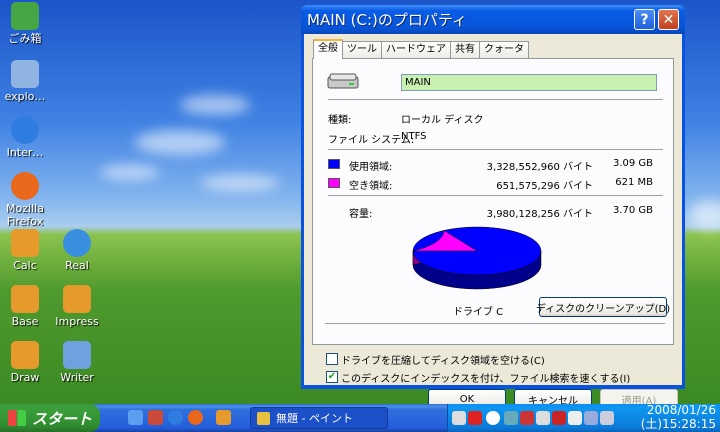 The image size is (720, 432). Describe the element at coordinates (511, 418) in the screenshot. I see `network-icon` at that location.